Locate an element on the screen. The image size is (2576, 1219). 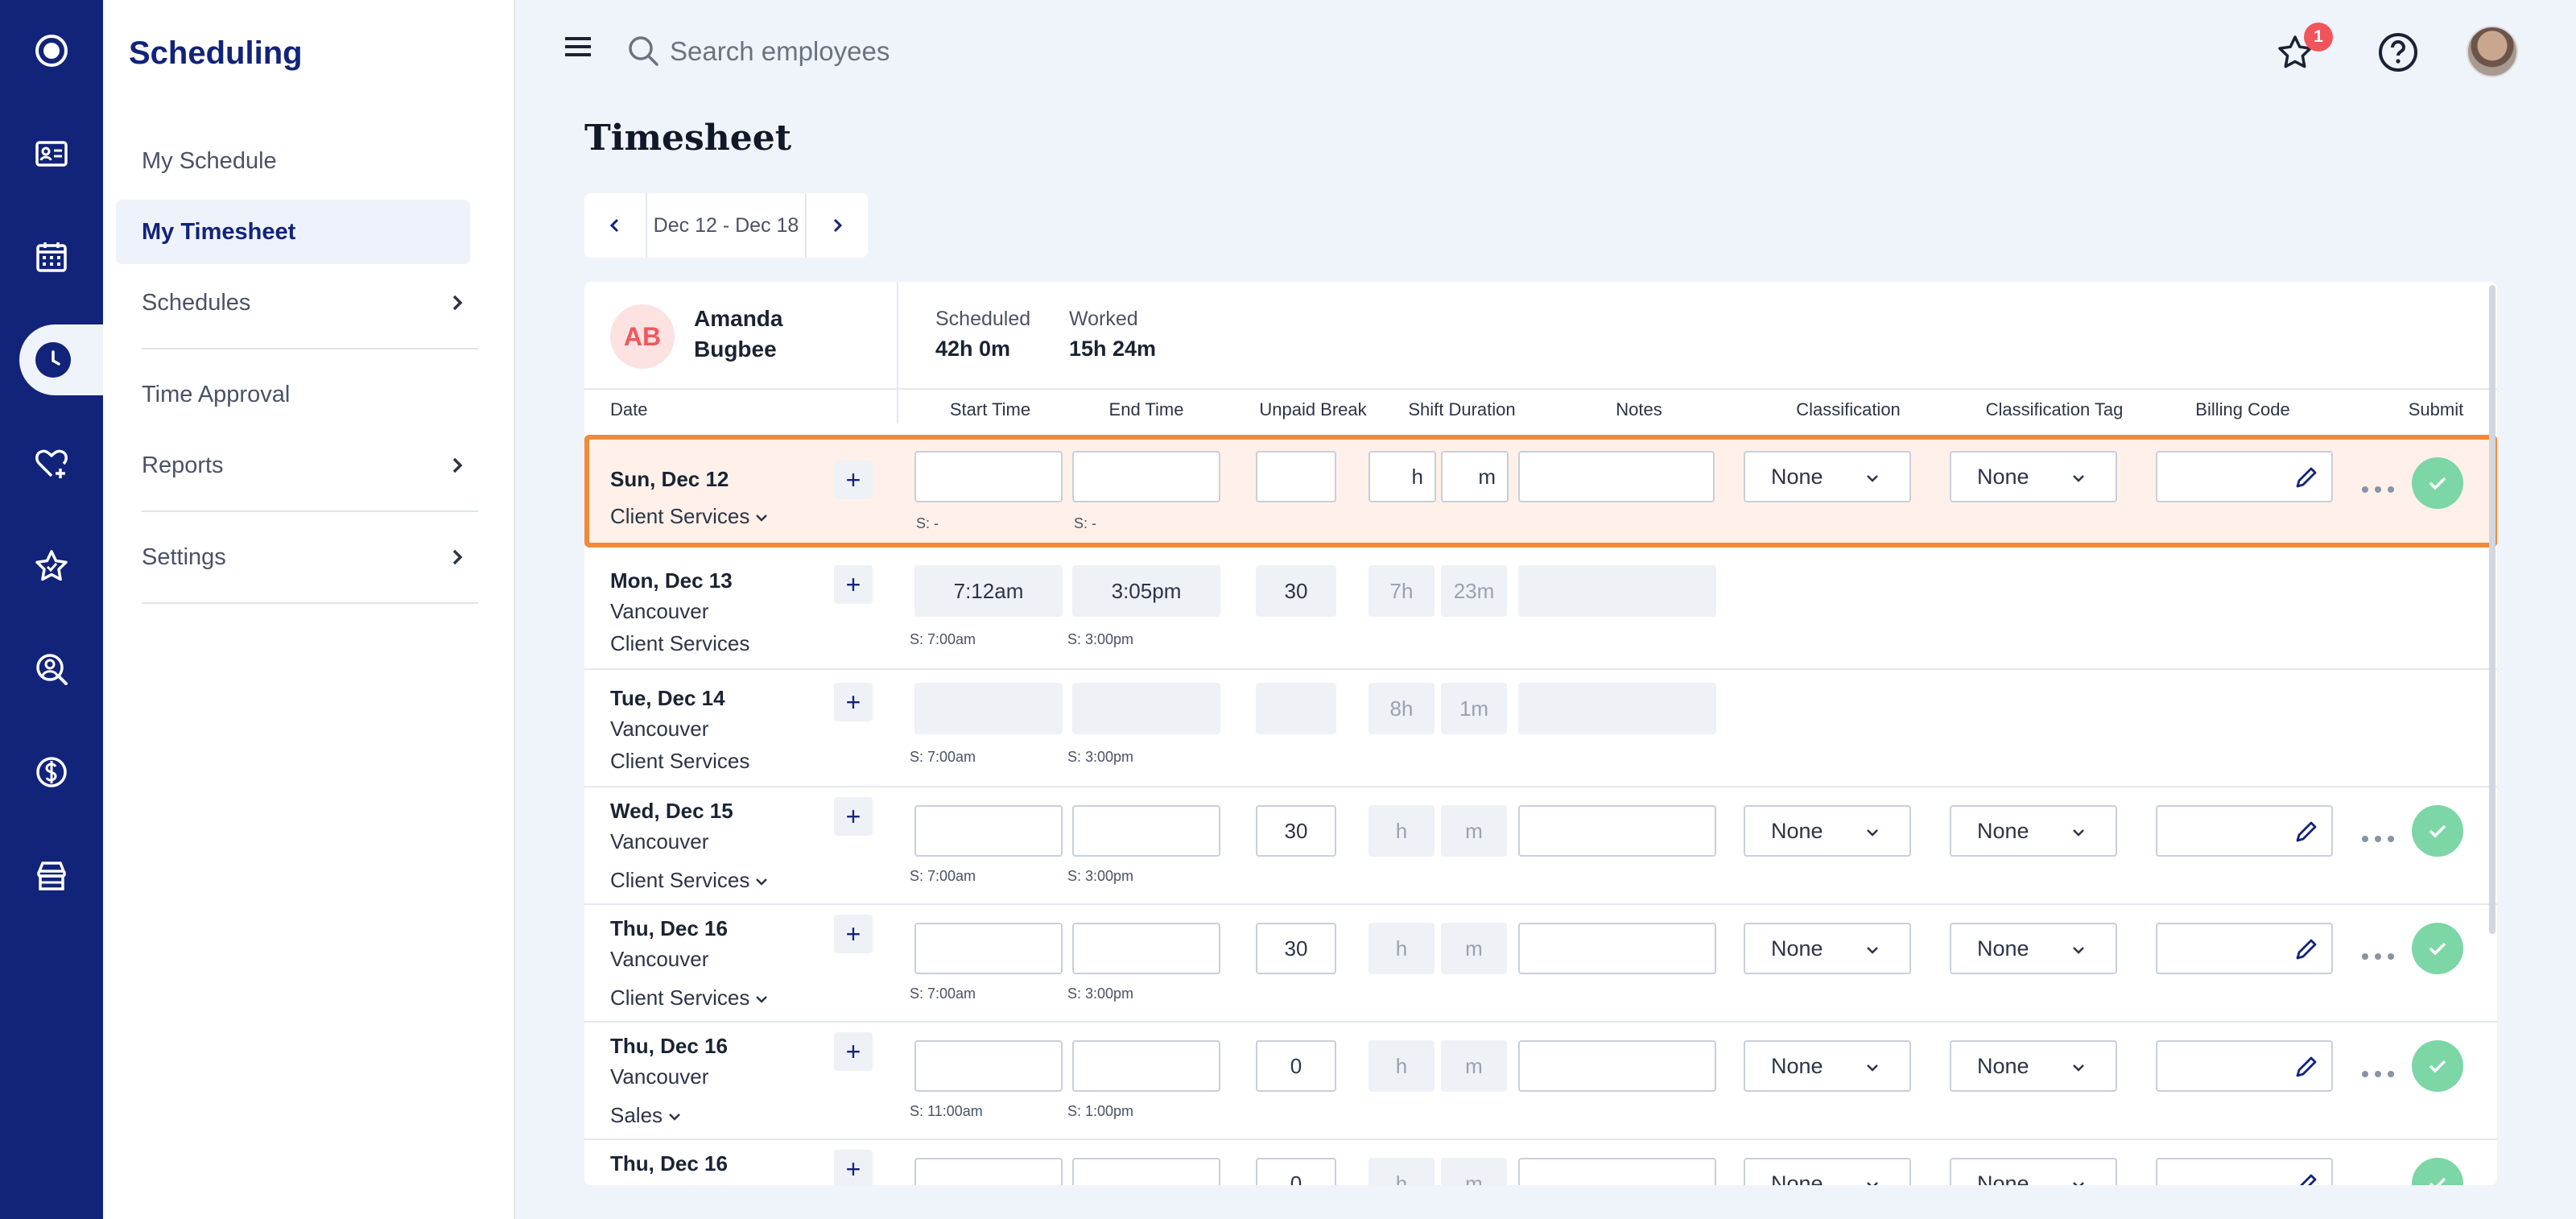
end-time-value is located at coordinates (1146, 708).